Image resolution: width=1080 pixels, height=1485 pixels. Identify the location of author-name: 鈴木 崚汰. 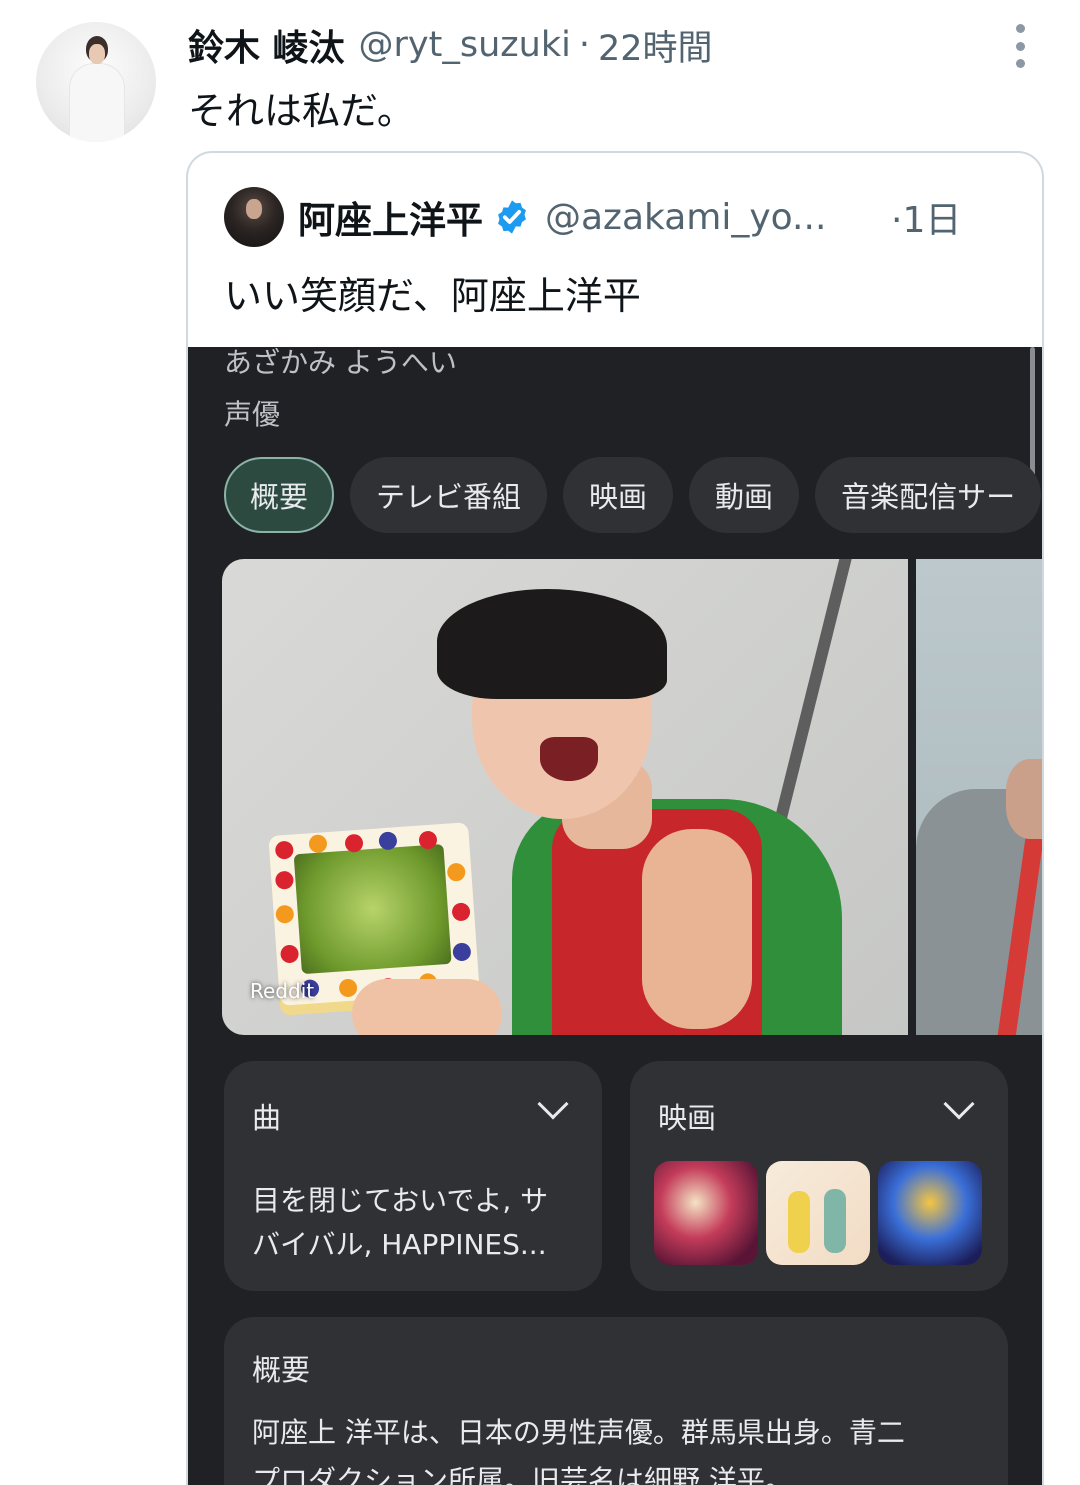
(266, 45).